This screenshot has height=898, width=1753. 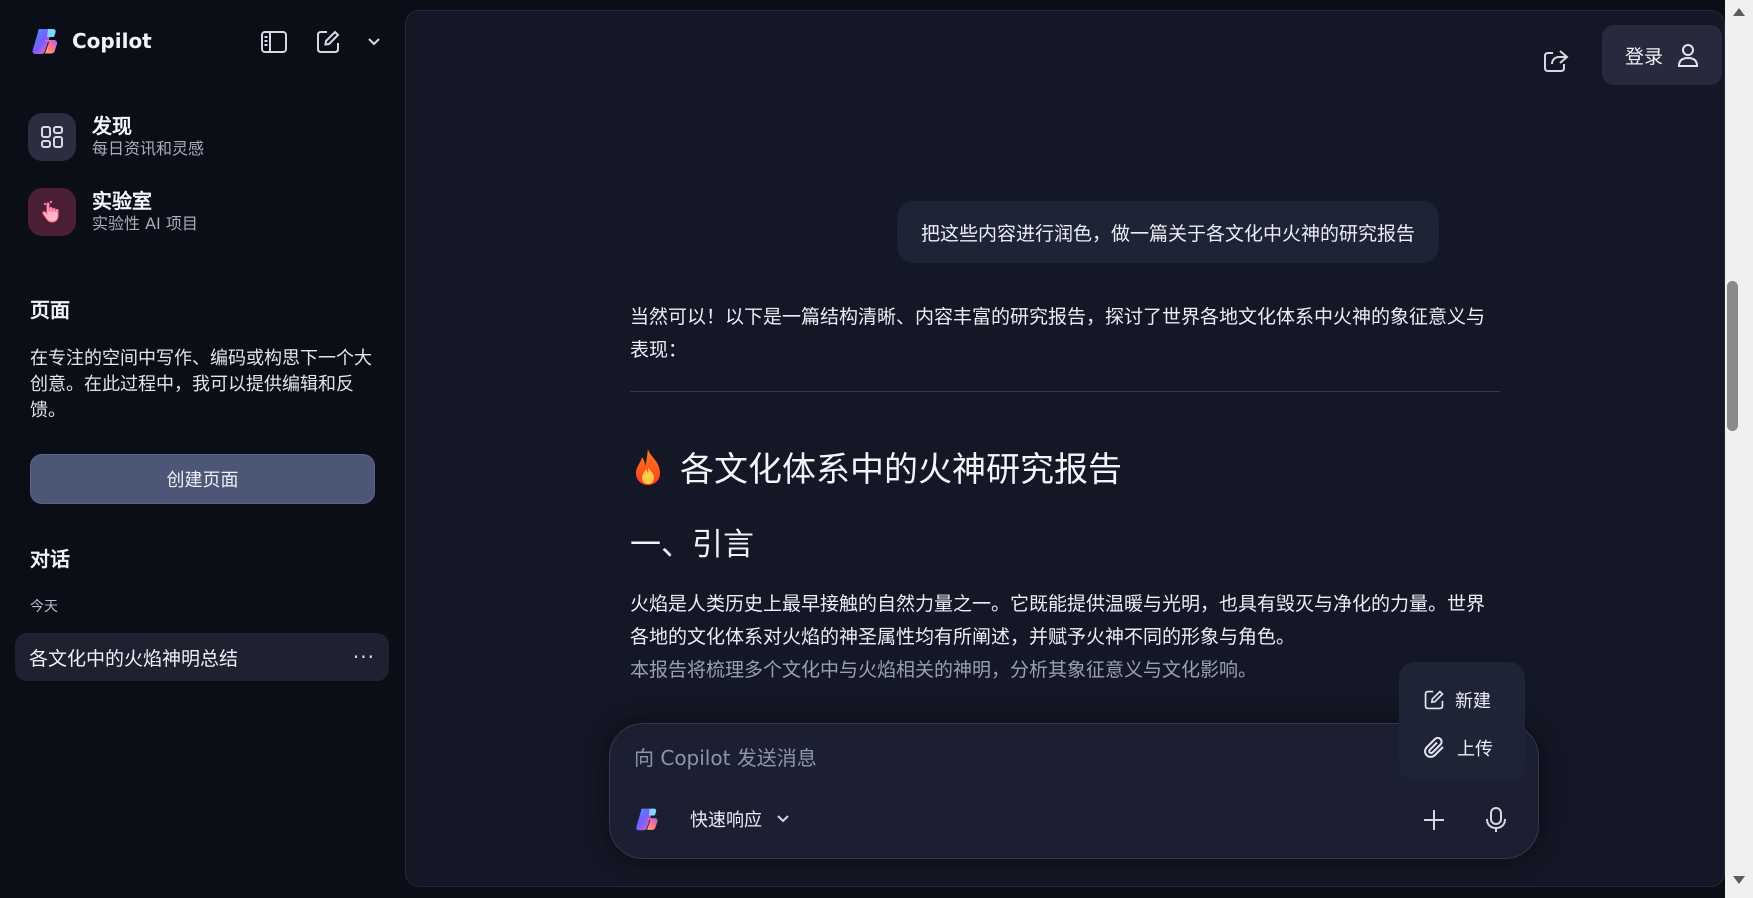 I want to click on response-mode-label: 快速响应, so click(x=726, y=820).